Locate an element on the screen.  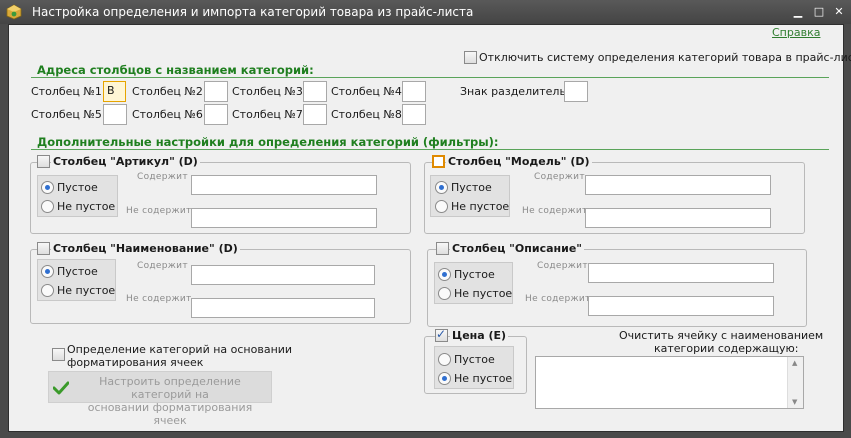
model-radio-empty-label: Пустое is located at coordinates (471, 187).